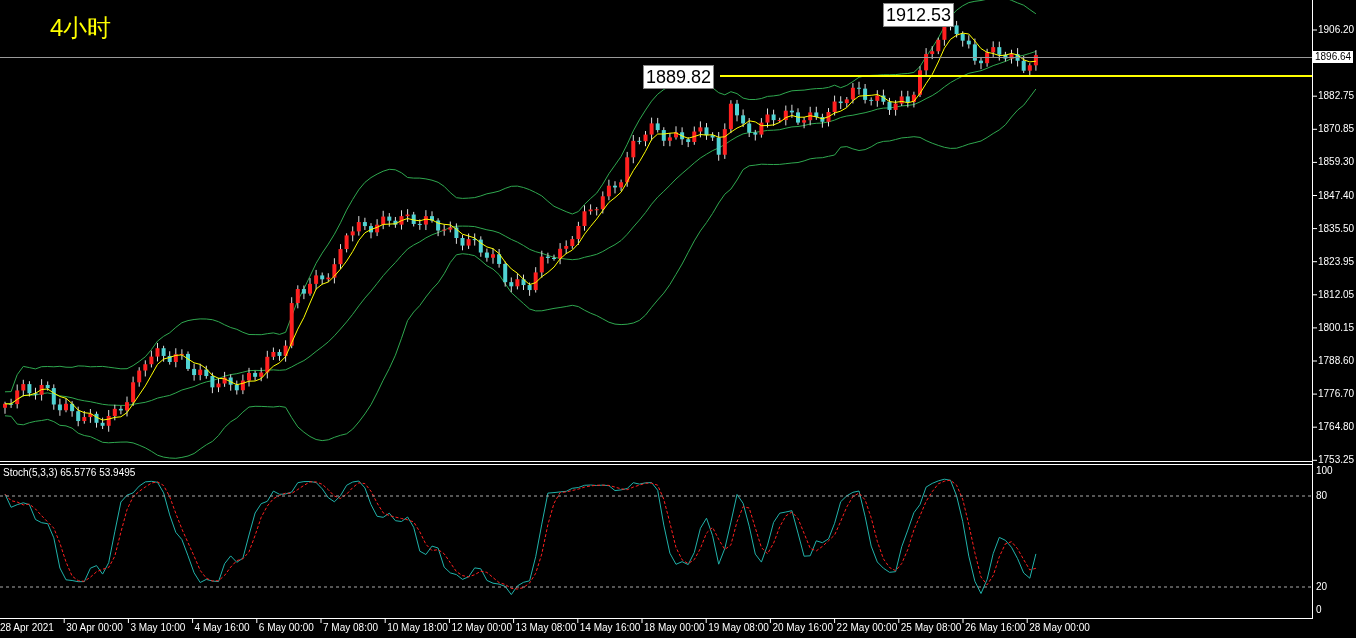 The width and height of the screenshot is (1356, 638). What do you see at coordinates (286, 628) in the screenshot?
I see `time-axis-label: 6 May 00:00` at bounding box center [286, 628].